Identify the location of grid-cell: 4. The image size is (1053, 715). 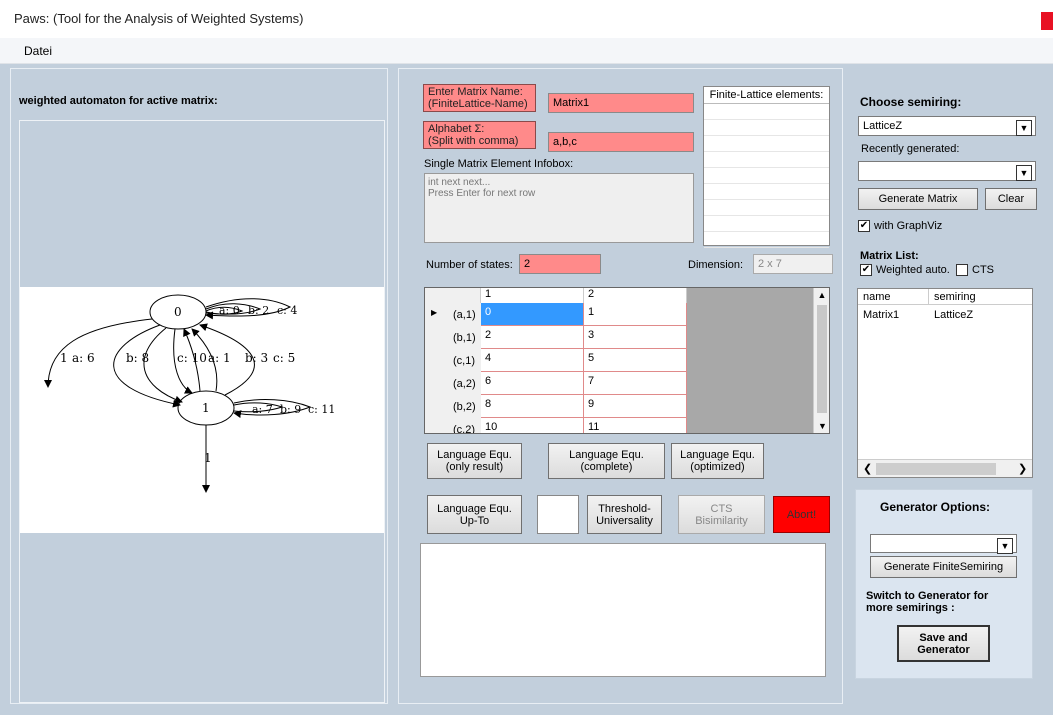
(532, 360).